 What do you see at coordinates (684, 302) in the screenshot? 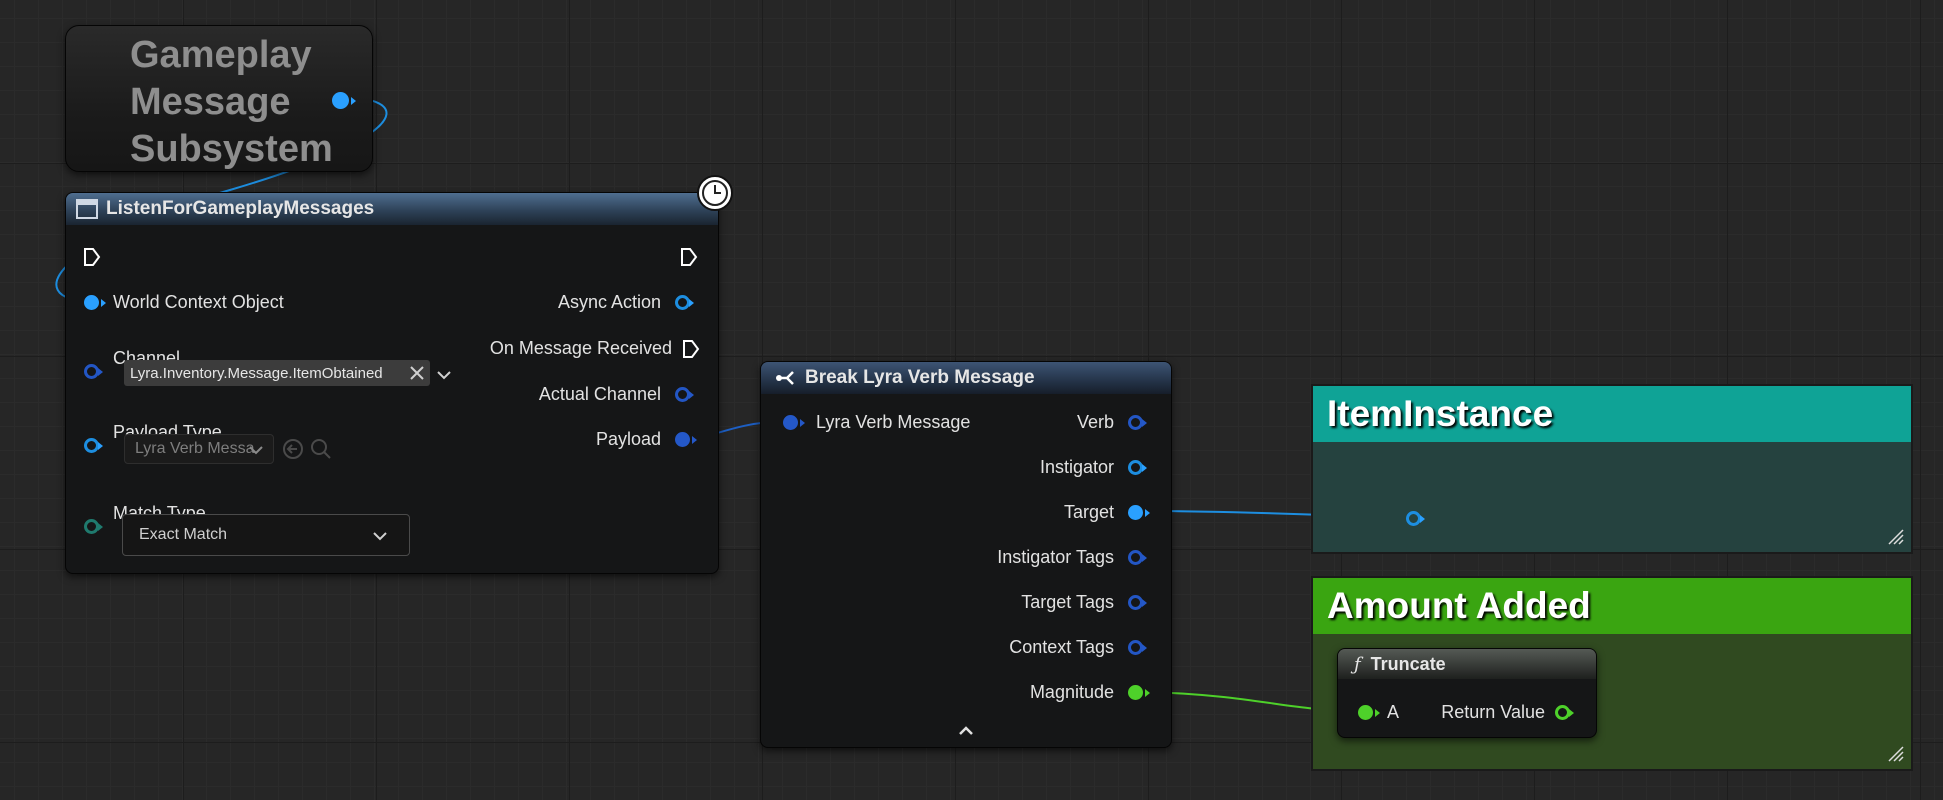
I see `async-action-pin` at bounding box center [684, 302].